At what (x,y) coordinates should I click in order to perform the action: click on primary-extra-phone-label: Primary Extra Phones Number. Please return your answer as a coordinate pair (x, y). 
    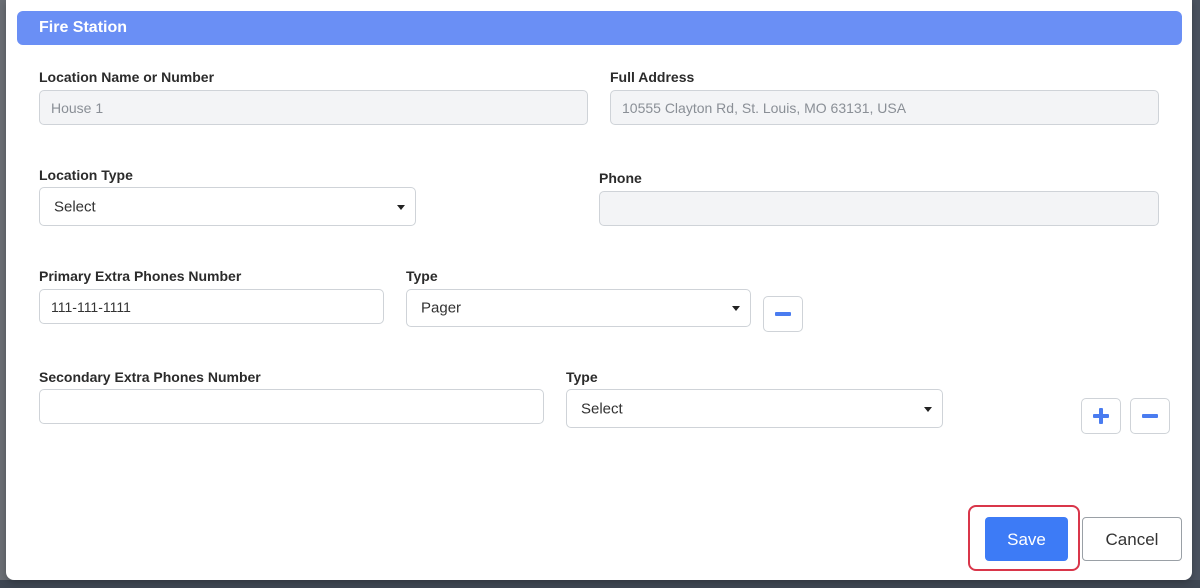
    Looking at the image, I should click on (140, 276).